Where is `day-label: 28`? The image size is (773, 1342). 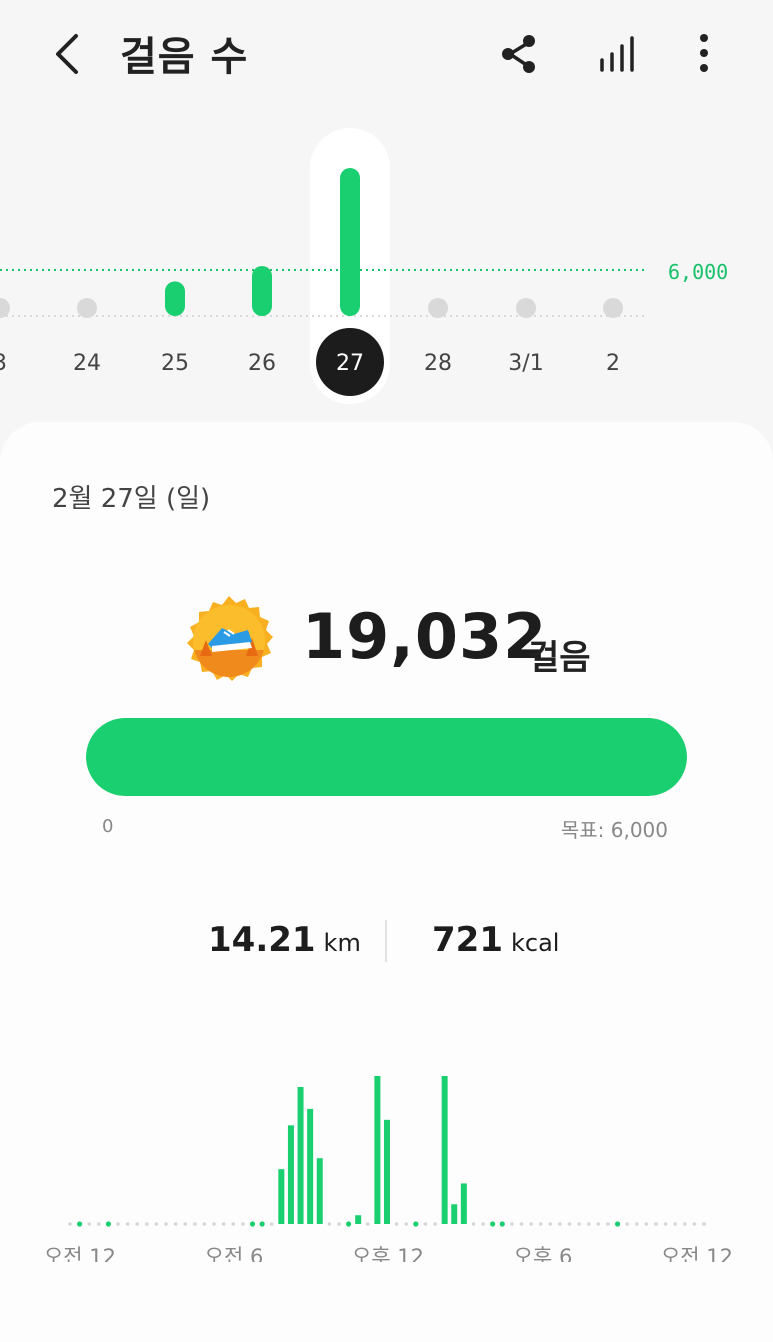 day-label: 28 is located at coordinates (438, 363).